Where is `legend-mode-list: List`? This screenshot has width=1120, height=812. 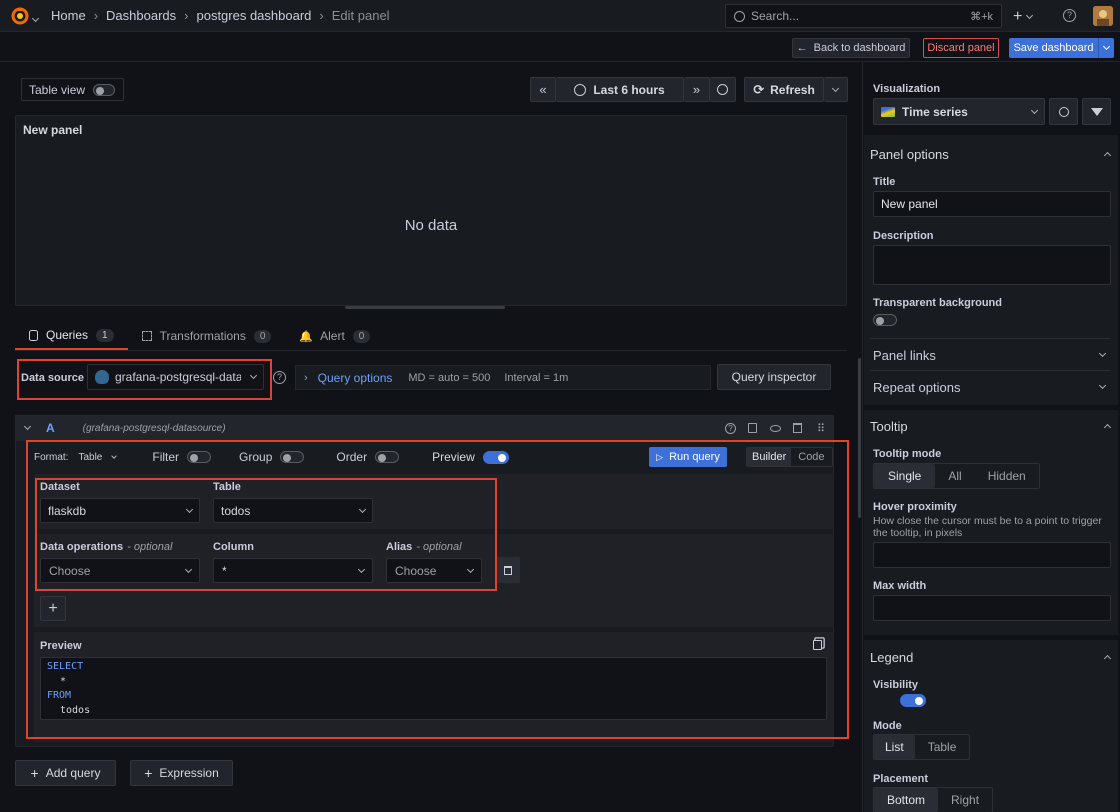
legend-mode-list: List is located at coordinates (894, 747).